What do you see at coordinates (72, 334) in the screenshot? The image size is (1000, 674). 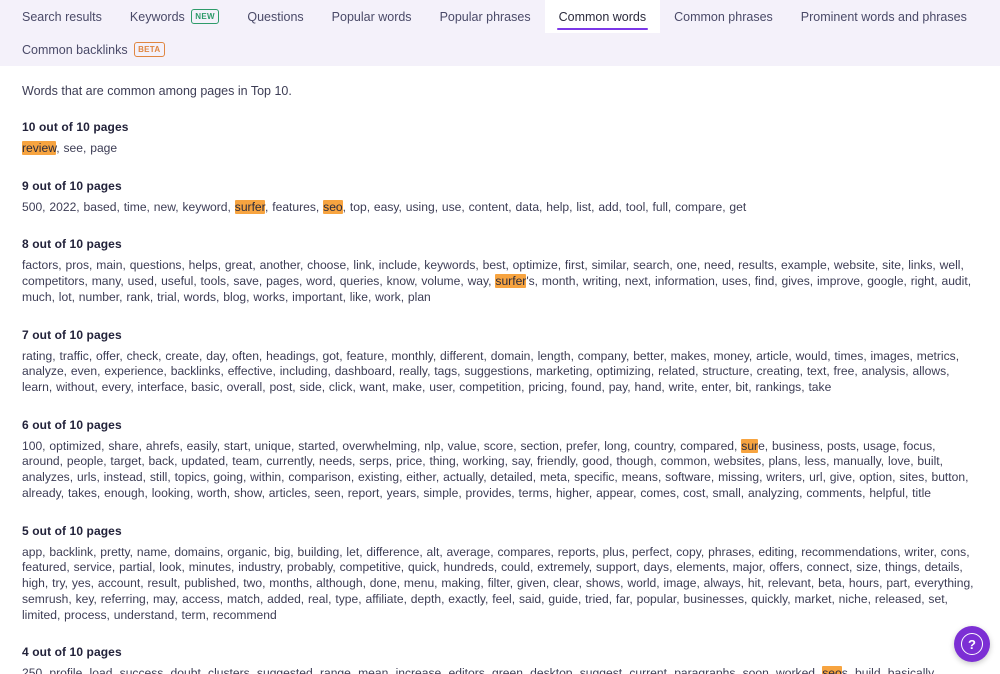 I see `word-group-title: 7 out of 10 pages` at bounding box center [72, 334].